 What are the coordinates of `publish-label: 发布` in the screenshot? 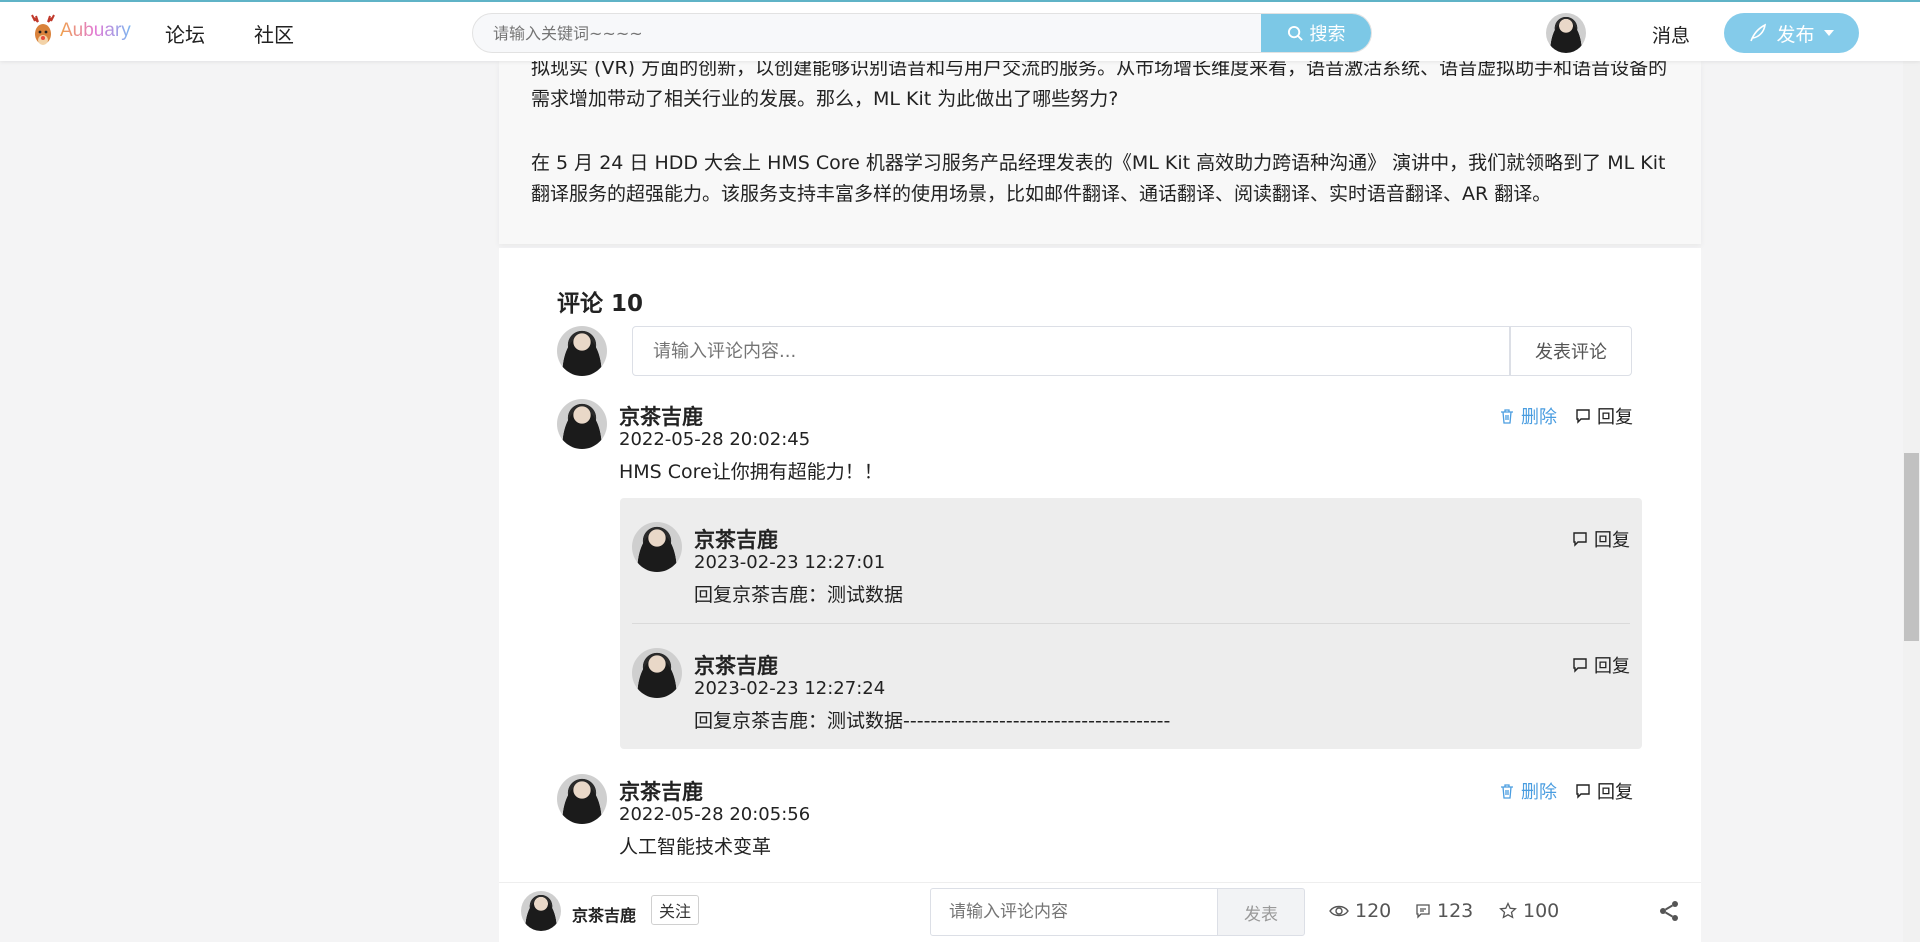 It's located at (1795, 34).